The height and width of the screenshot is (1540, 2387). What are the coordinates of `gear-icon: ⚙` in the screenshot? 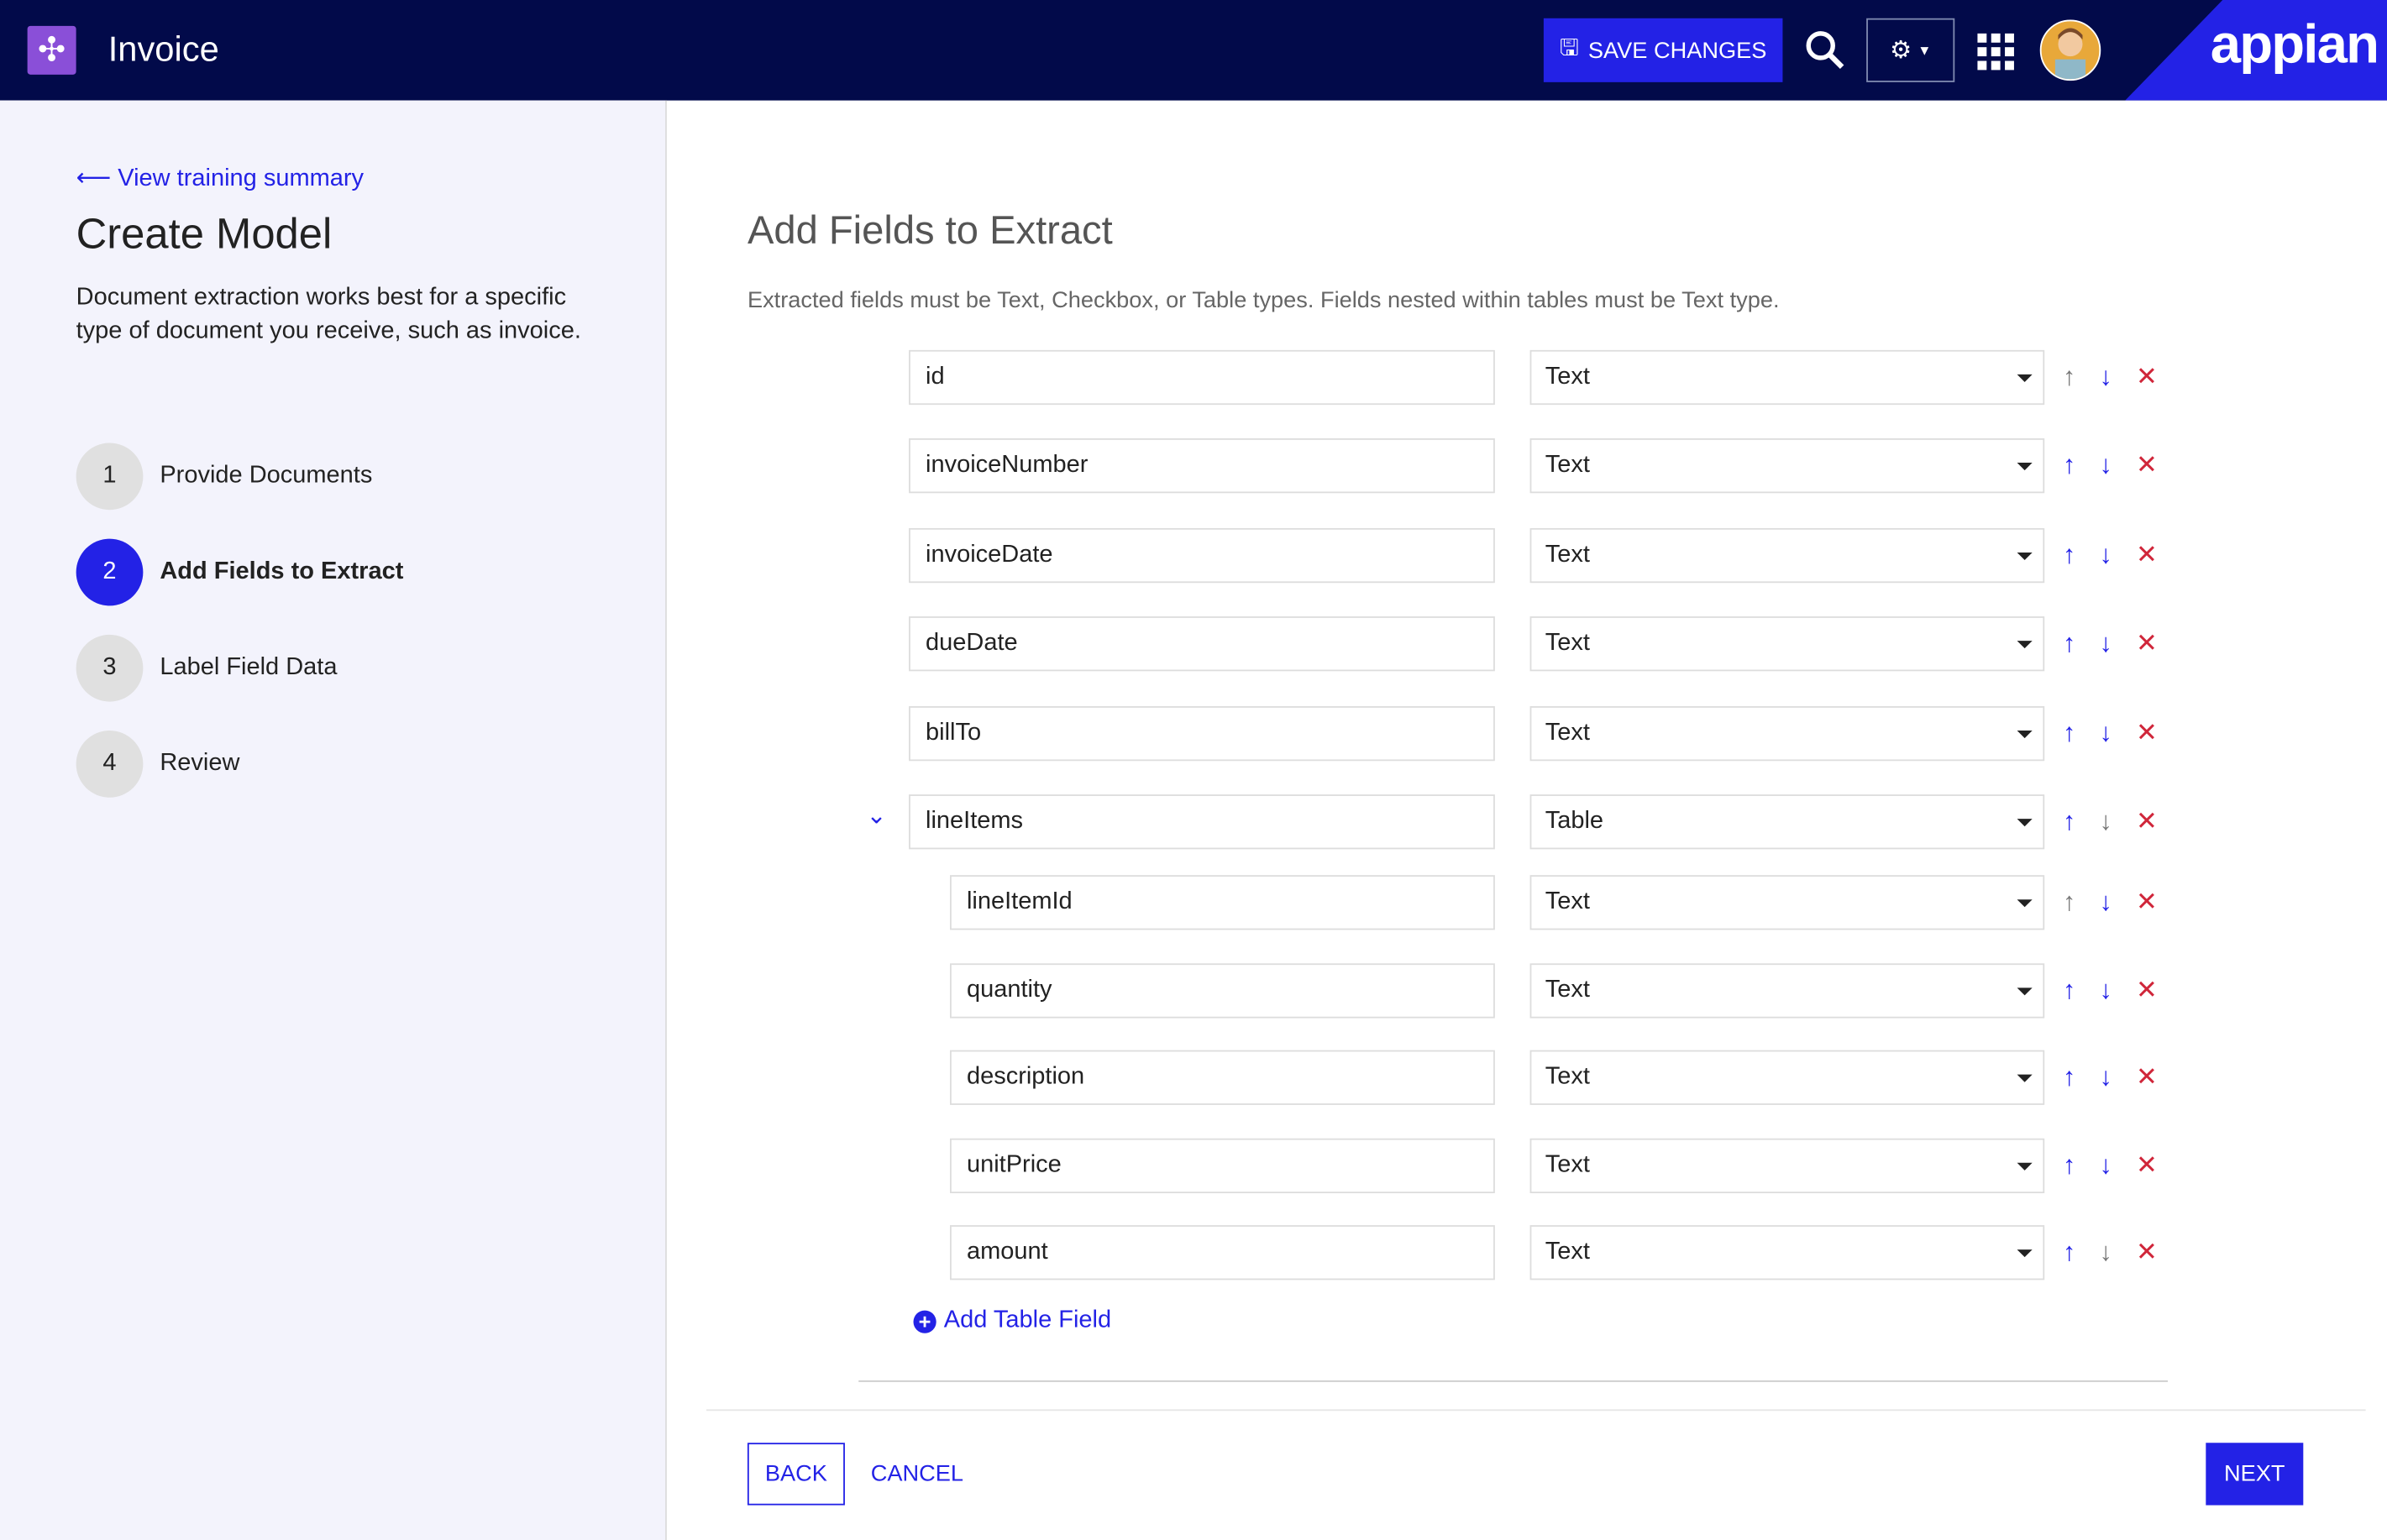 It's located at (1901, 51).